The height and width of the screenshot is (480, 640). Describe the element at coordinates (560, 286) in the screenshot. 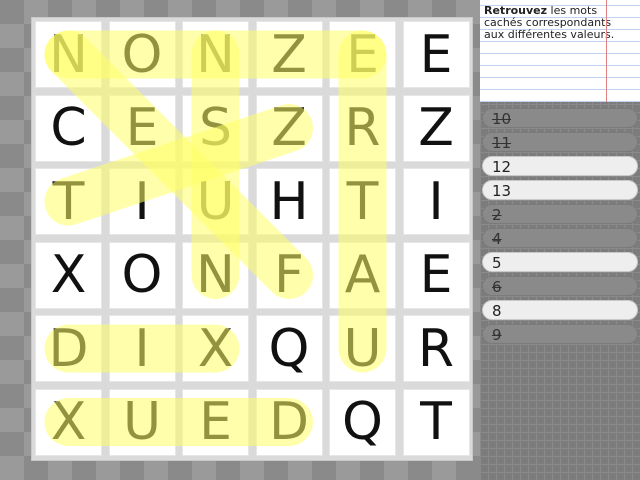

I see `value-item: 6` at that location.